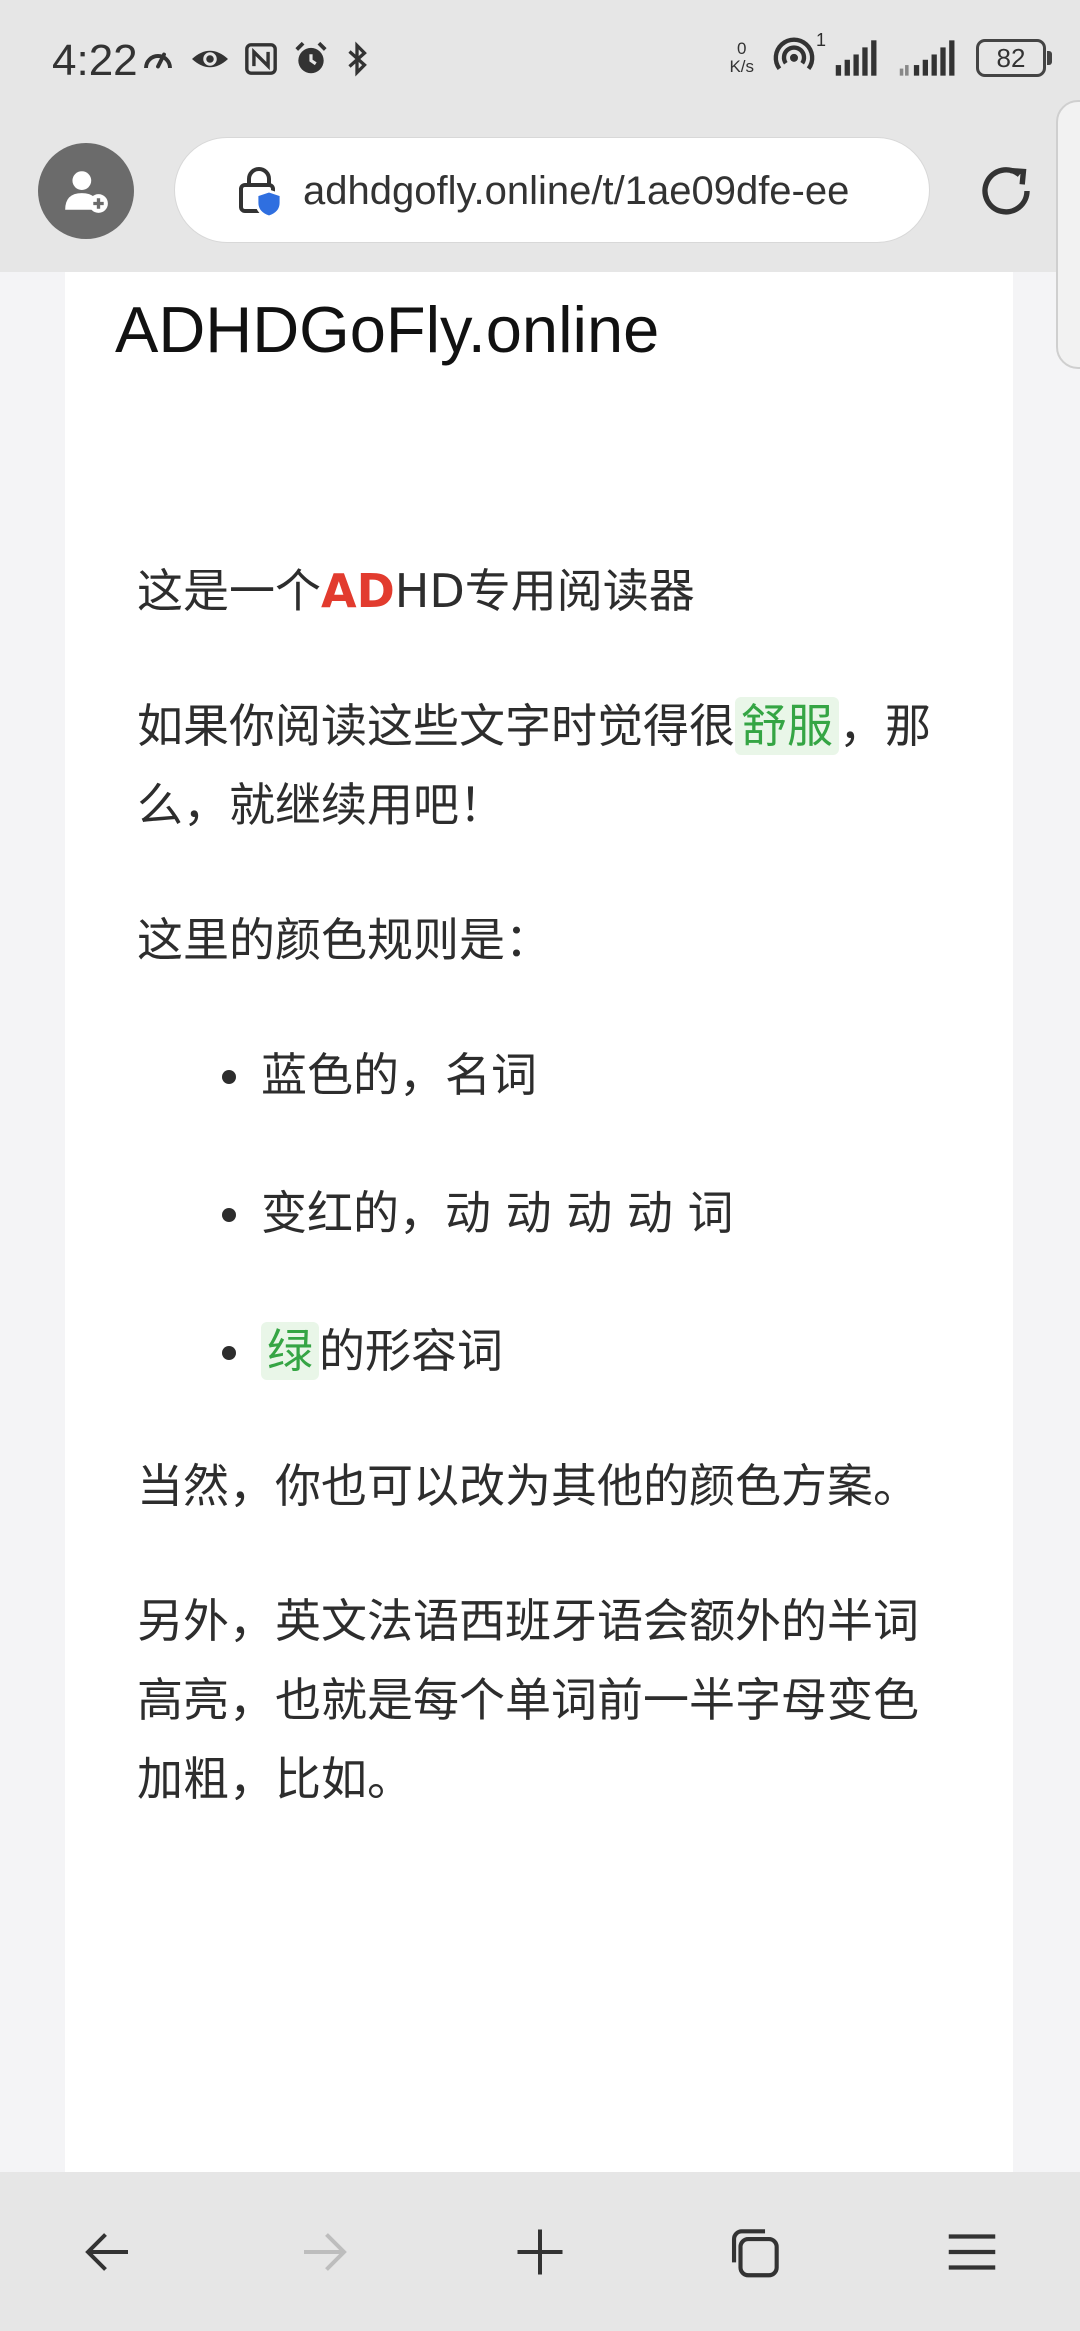  I want to click on status-bar: 4:22 0 K/s 1 82, so click(540, 62).